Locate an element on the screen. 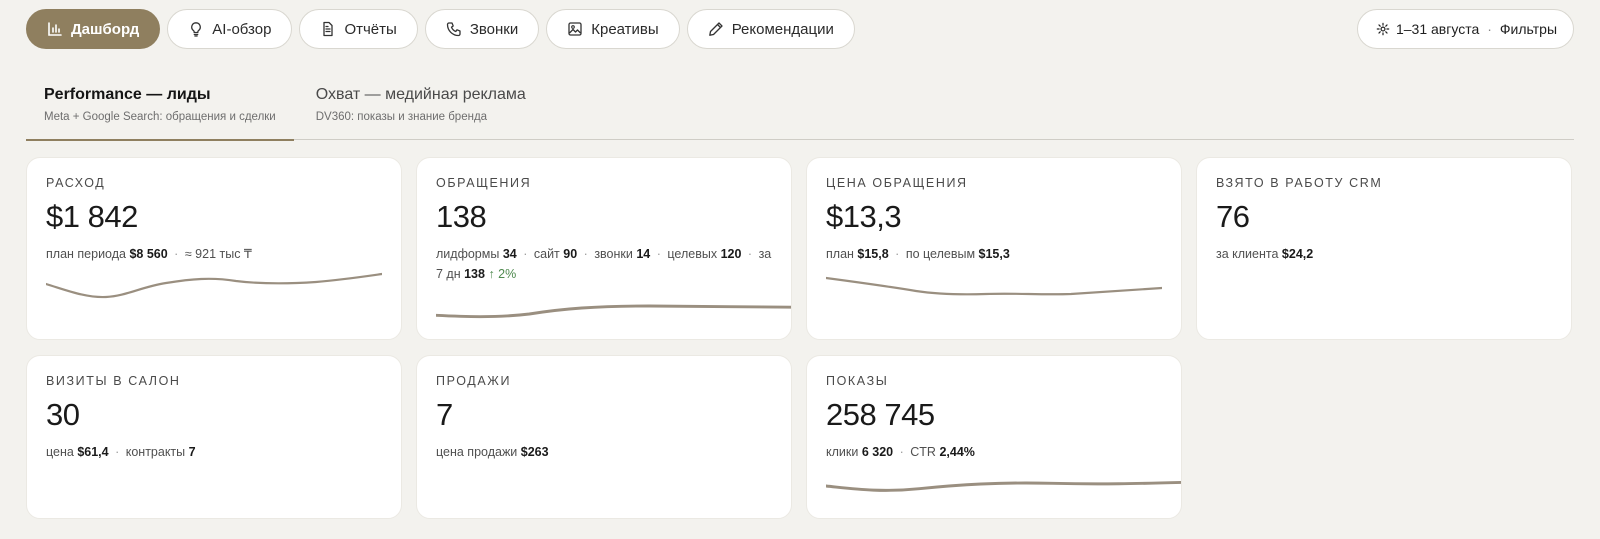 This screenshot has width=1600, height=539. kpi-meta: план периода $8 560 · ≈ 921 тыс ₸ is located at coordinates (214, 254).